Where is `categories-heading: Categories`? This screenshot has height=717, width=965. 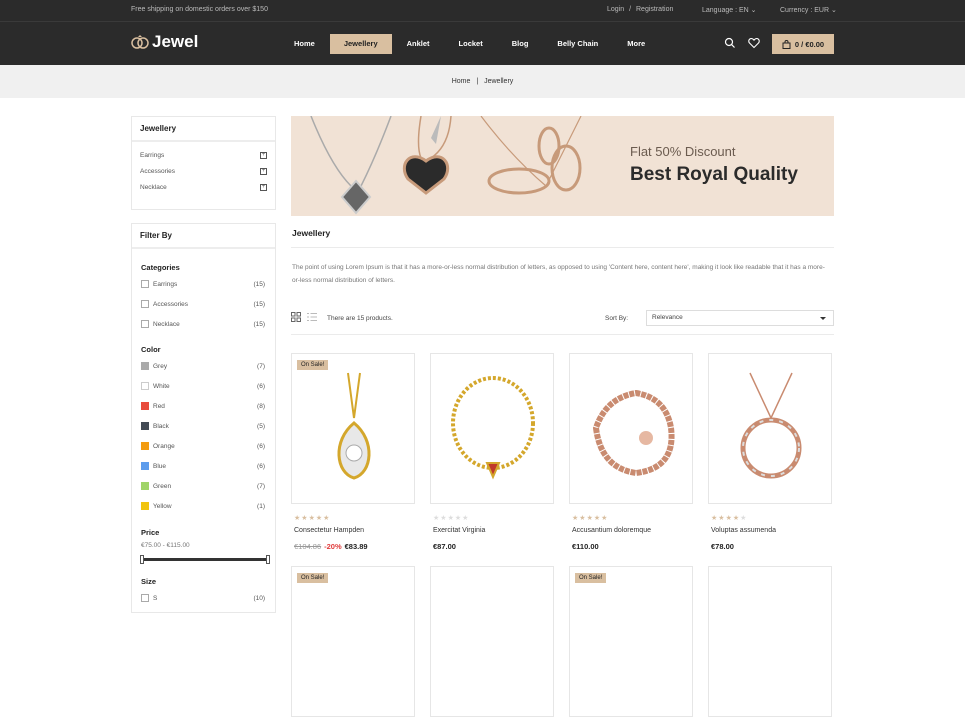 categories-heading: Categories is located at coordinates (160, 267).